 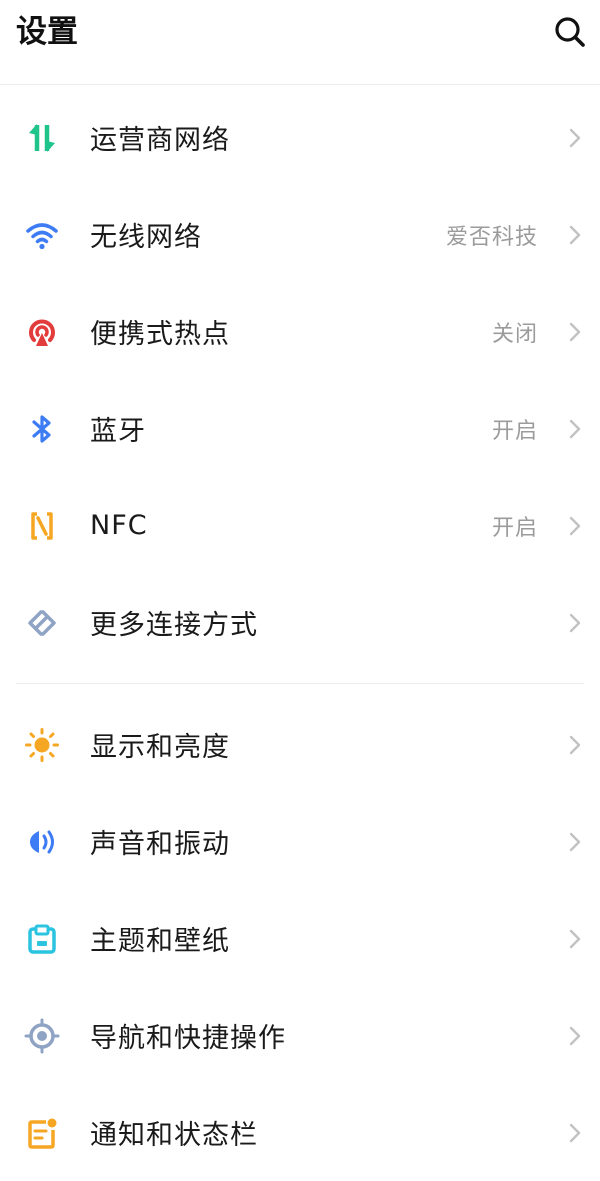 I want to click on speaker-icon, so click(x=42, y=842).